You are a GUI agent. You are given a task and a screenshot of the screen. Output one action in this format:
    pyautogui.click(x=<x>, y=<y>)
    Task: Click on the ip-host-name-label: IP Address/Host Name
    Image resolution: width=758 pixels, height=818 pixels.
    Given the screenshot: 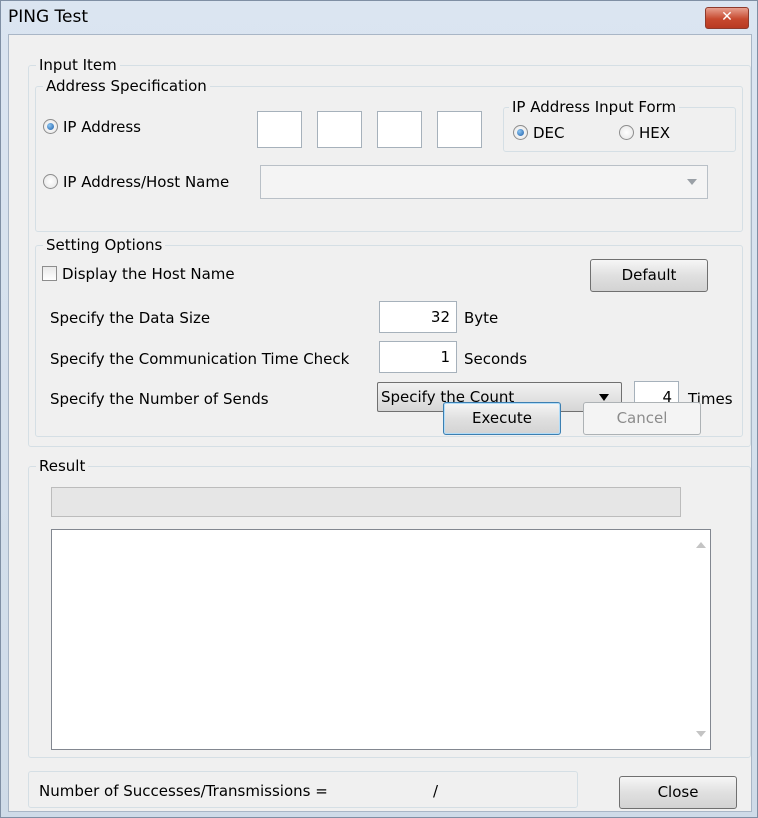 What is the action you would take?
    pyautogui.click(x=146, y=182)
    